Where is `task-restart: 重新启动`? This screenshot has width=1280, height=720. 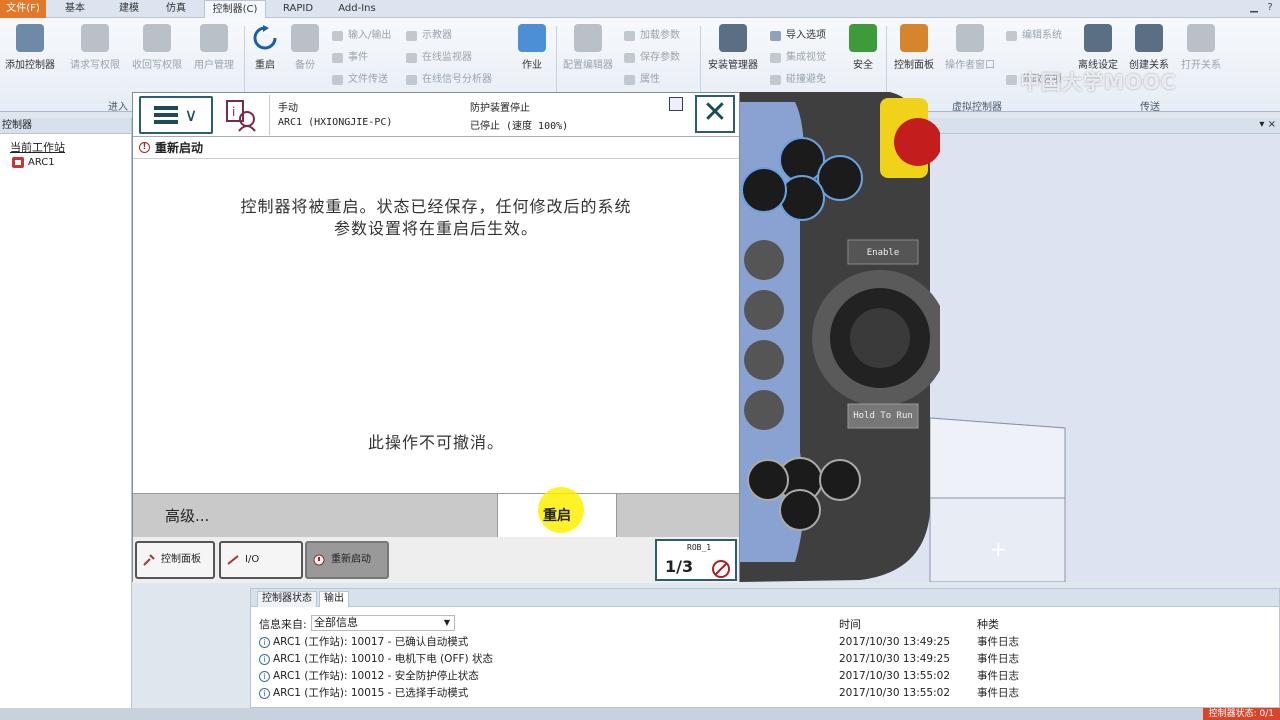 task-restart: 重新启动 is located at coordinates (347, 560).